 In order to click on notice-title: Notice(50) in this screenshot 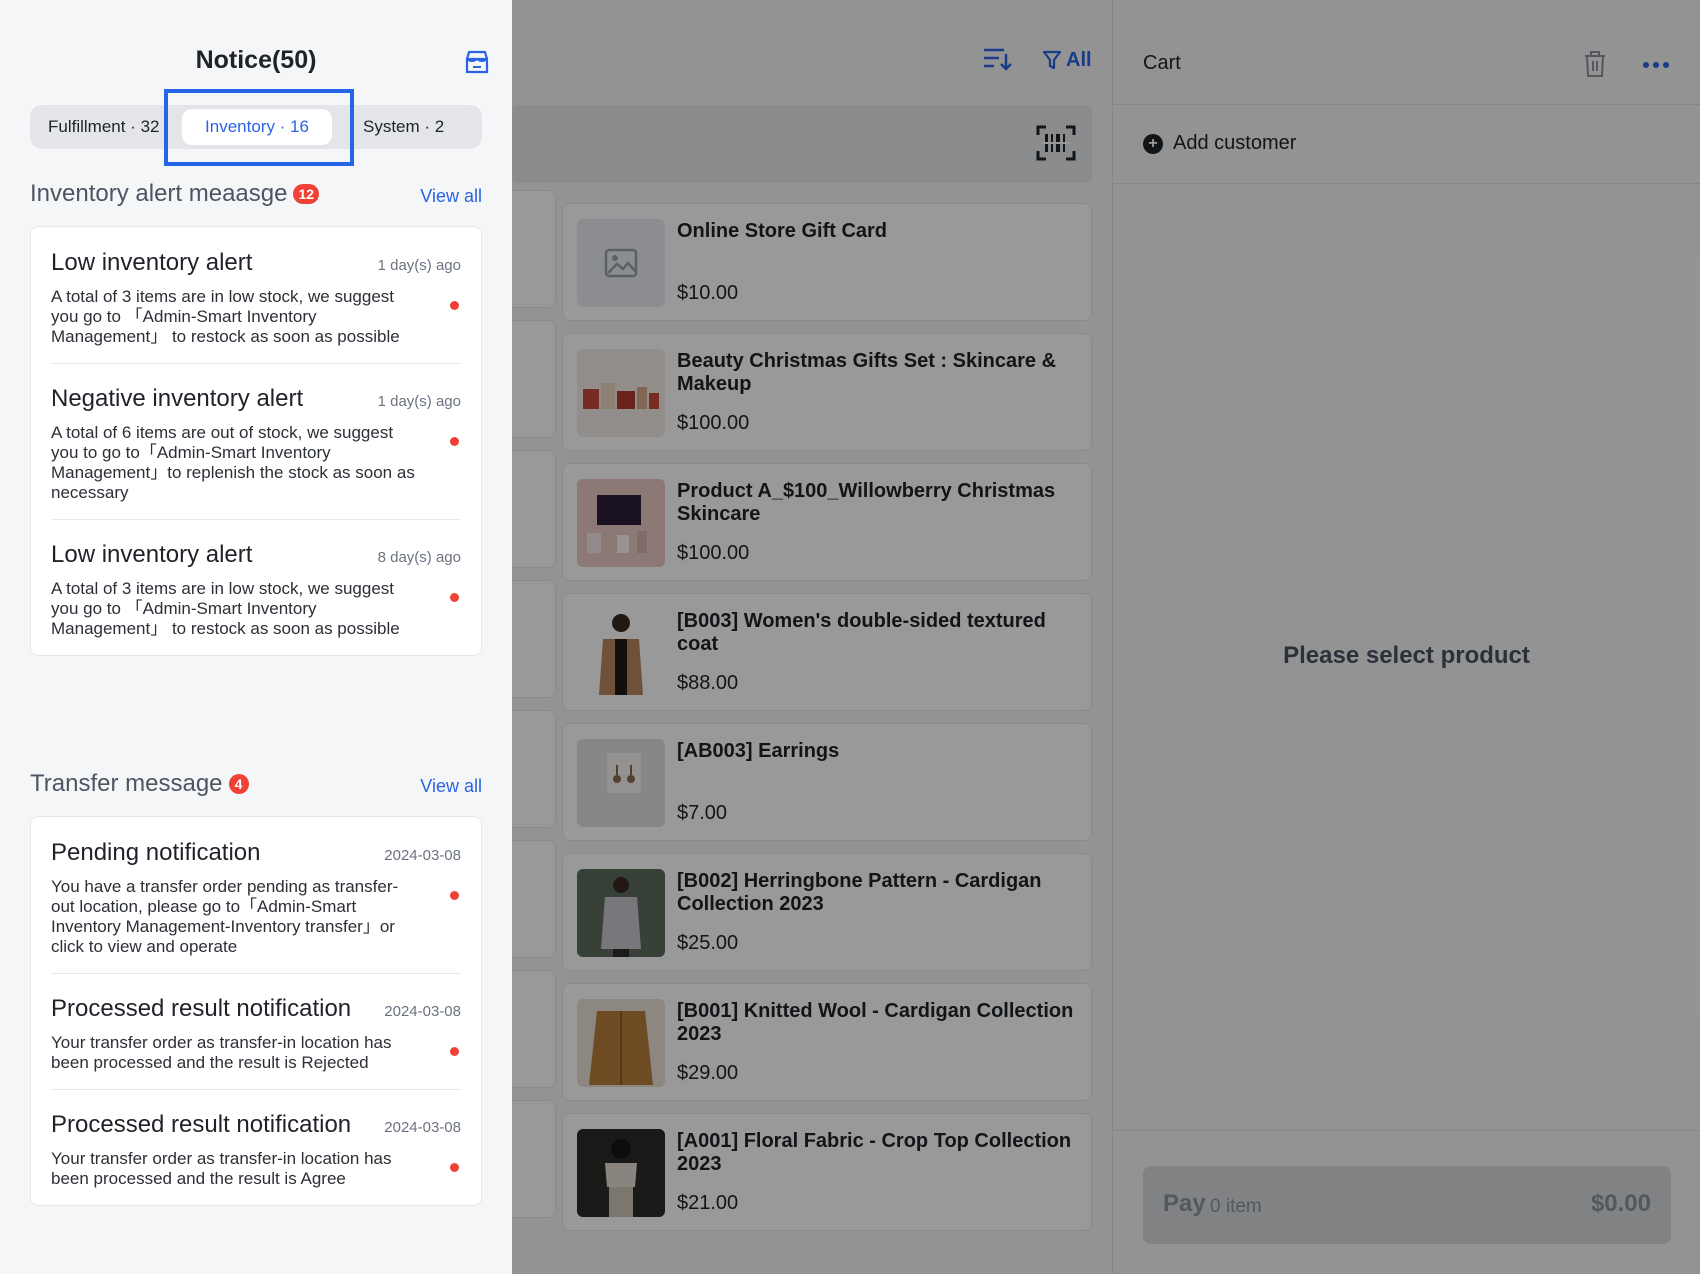, I will do `click(256, 60)`.